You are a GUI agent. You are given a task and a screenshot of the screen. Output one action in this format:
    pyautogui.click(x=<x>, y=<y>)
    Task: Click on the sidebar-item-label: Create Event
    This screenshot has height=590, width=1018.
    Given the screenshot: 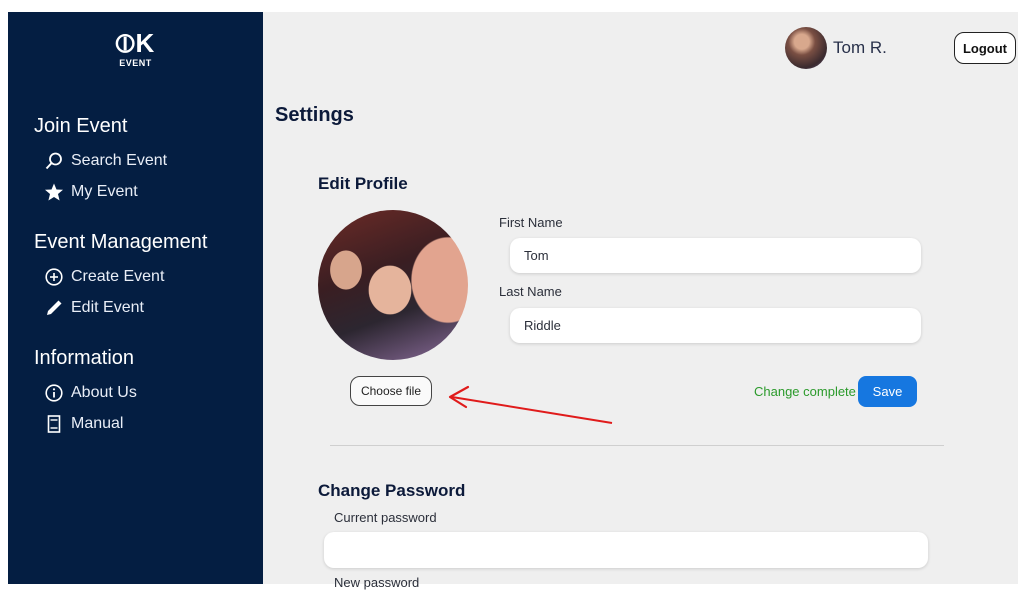 What is the action you would take?
    pyautogui.click(x=118, y=276)
    